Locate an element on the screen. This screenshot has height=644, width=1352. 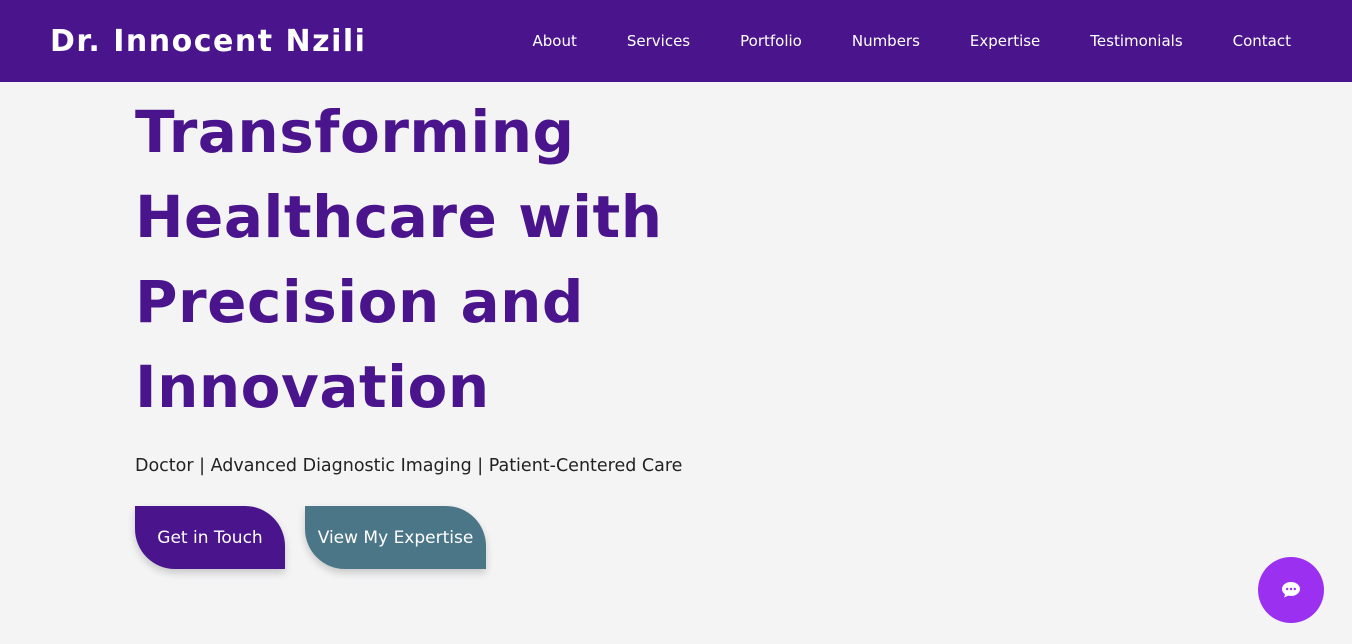
nav-link-portfolio: Portfolio is located at coordinates (771, 41).